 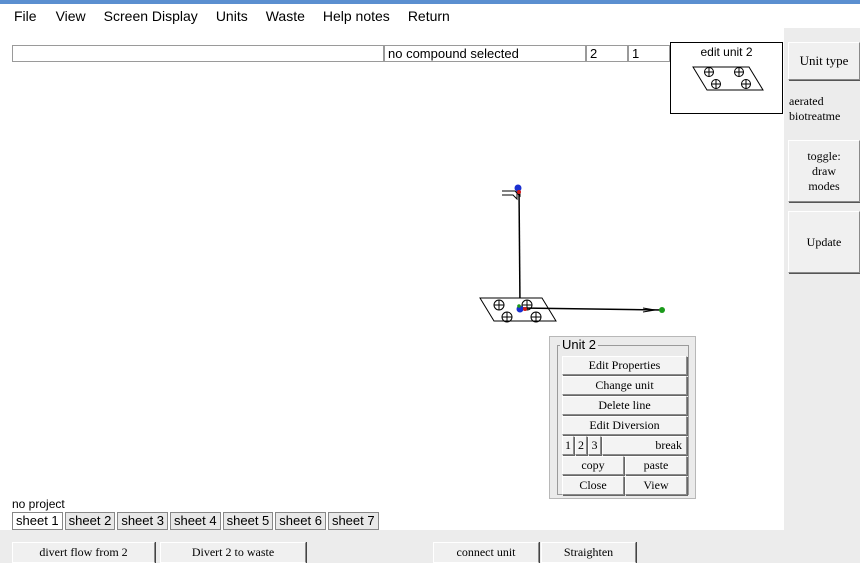 I want to click on tab-sheet-1: sheet 1, so click(x=37, y=521).